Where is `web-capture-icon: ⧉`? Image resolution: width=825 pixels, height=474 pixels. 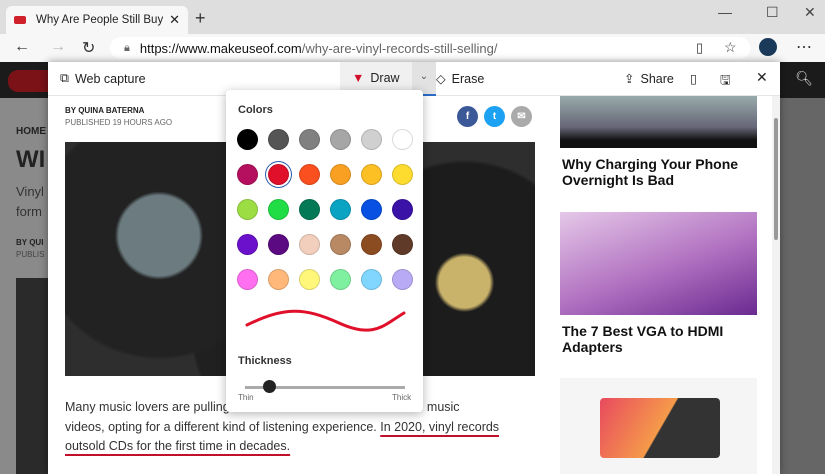 web-capture-icon: ⧉ is located at coordinates (64, 78).